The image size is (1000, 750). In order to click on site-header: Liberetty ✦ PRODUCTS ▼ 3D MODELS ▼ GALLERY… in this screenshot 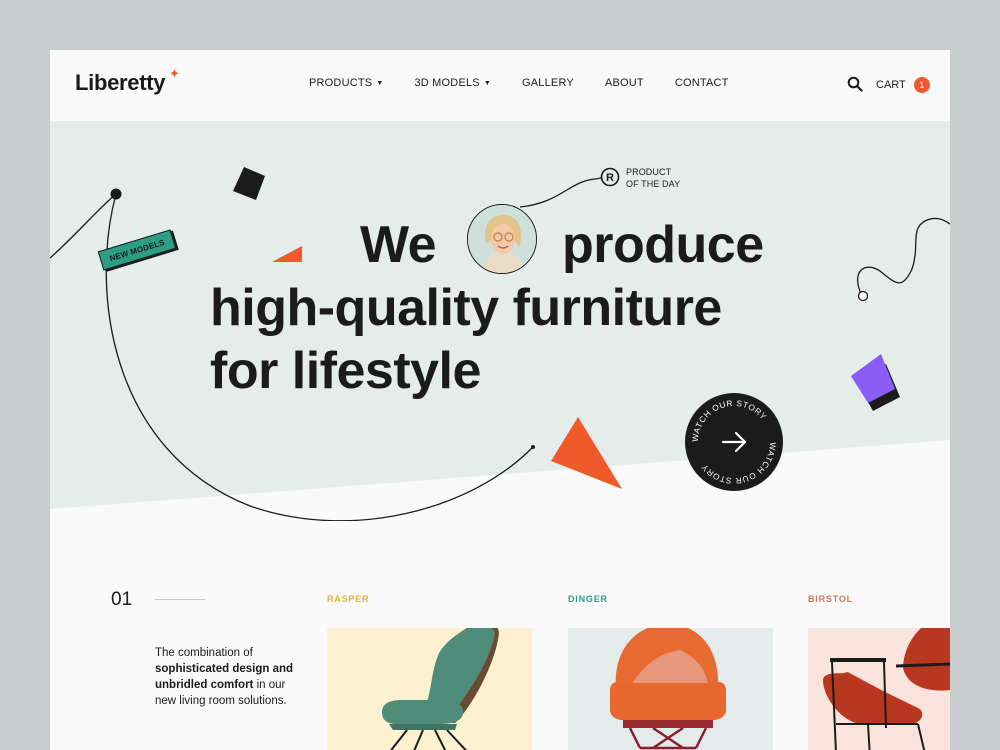, I will do `click(500, 85)`.